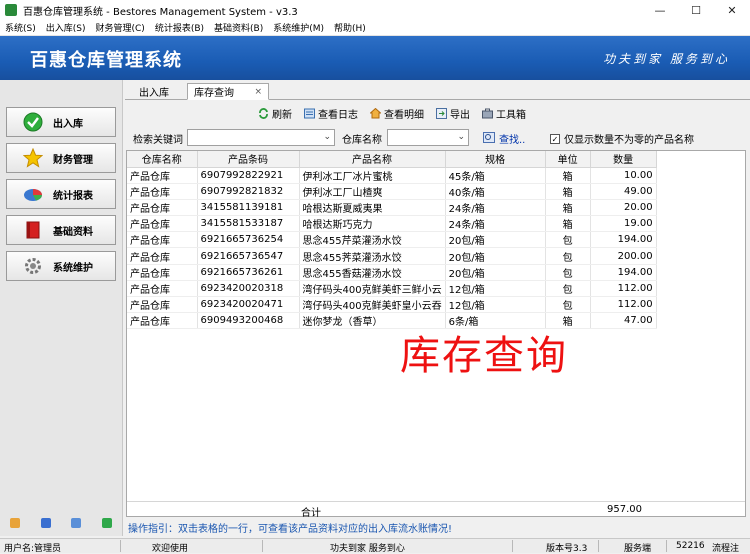 This screenshot has height=554, width=750. I want to click on info-icon, so click(45, 523).